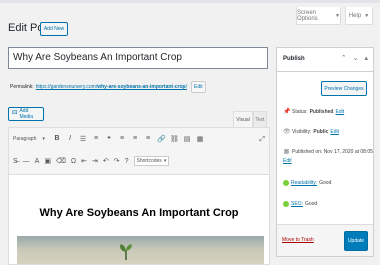 The image size is (380, 265). Describe the element at coordinates (311, 204) in the screenshot. I see `seo-value: Good` at that location.